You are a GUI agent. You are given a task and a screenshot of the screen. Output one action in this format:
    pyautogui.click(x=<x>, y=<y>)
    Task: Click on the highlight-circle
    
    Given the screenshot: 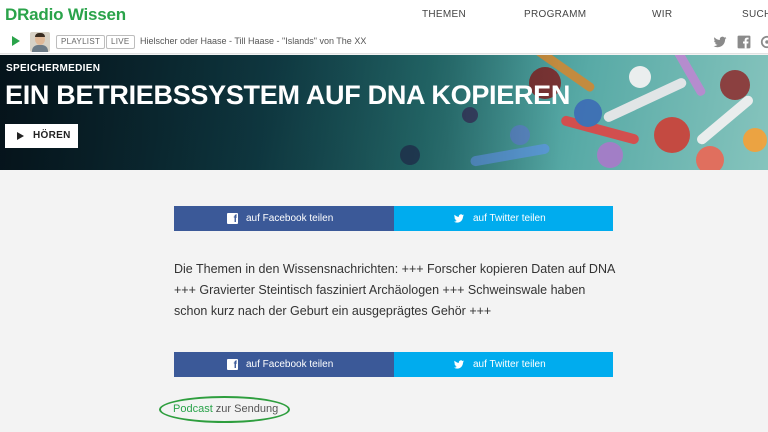 What is the action you would take?
    pyautogui.click(x=224, y=409)
    